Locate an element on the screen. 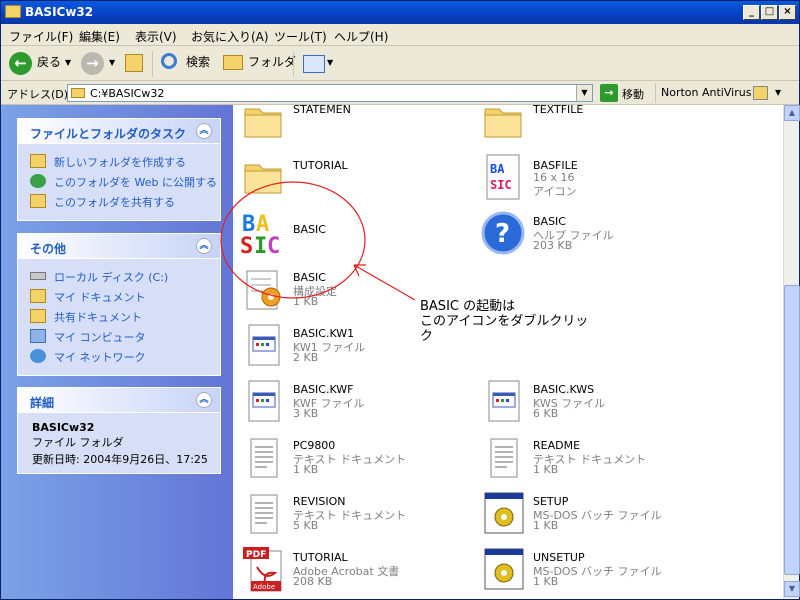 This screenshot has height=600, width=800. file-item: README テキスト ドキュメント 1 KB is located at coordinates (593, 459).